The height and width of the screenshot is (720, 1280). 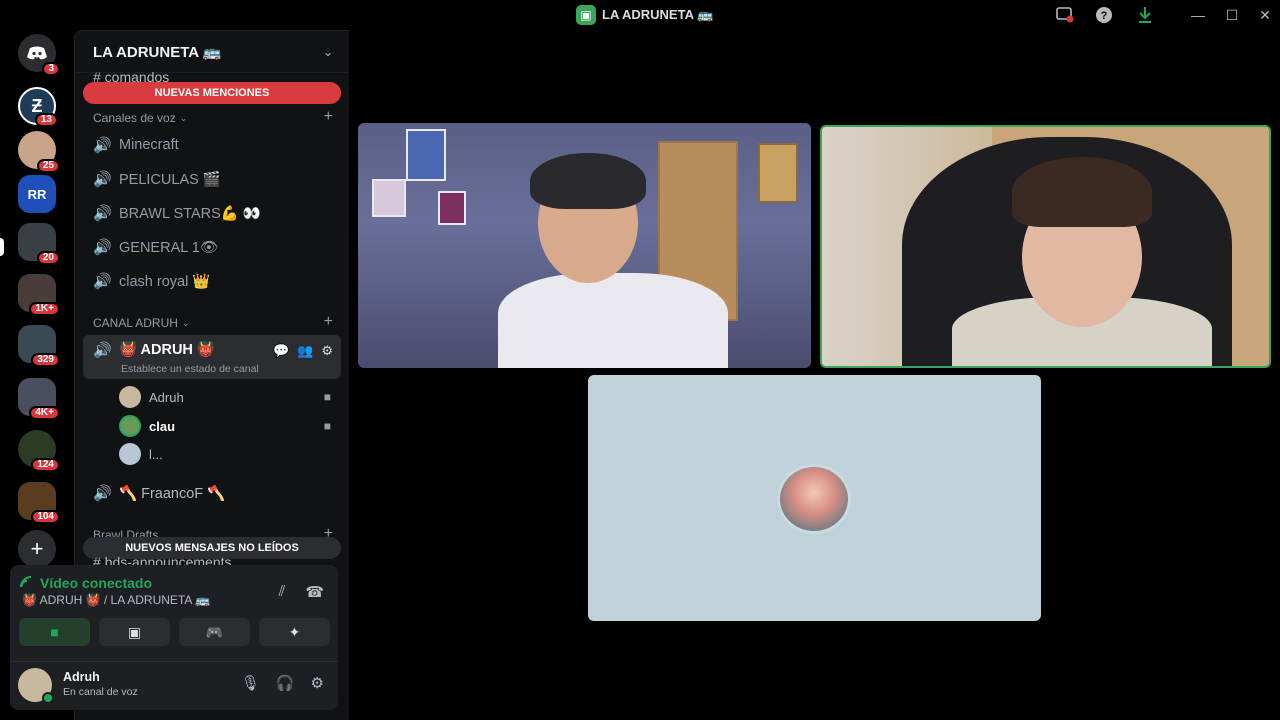 I want to click on channel-tools: 💬 👥 ⚙, so click(x=303, y=351).